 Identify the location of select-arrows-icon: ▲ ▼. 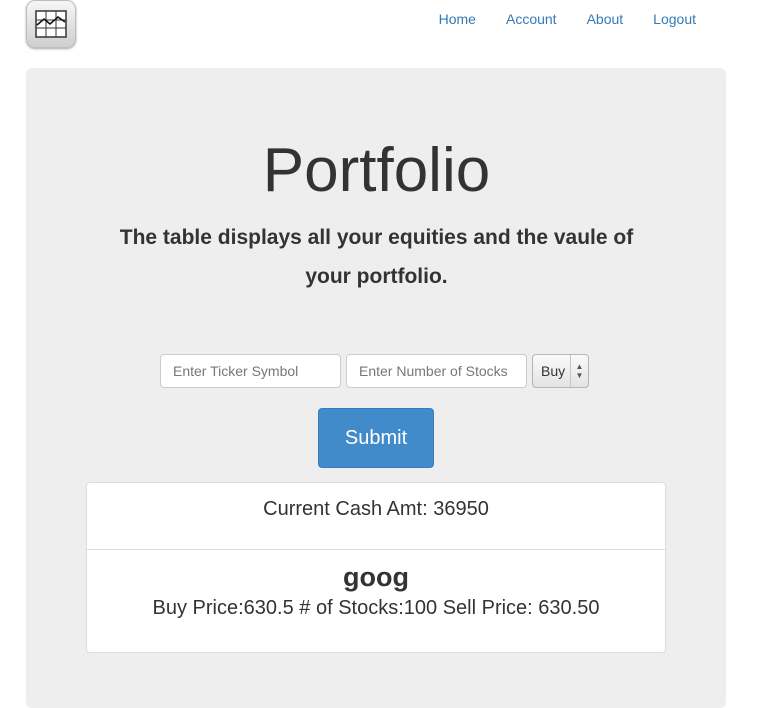
(579, 371).